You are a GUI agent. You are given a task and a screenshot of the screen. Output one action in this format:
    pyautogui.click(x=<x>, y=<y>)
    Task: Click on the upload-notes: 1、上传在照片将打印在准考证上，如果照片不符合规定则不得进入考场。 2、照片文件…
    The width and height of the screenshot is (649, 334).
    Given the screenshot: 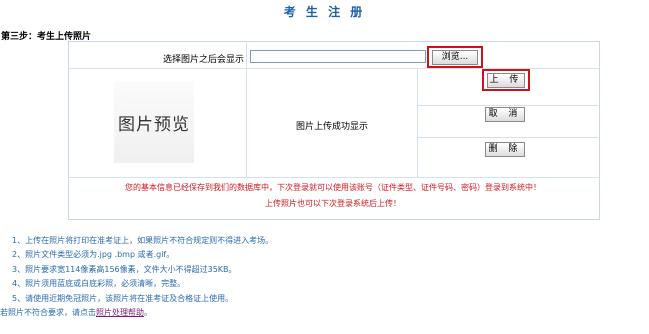 What is the action you would take?
    pyautogui.click(x=137, y=277)
    